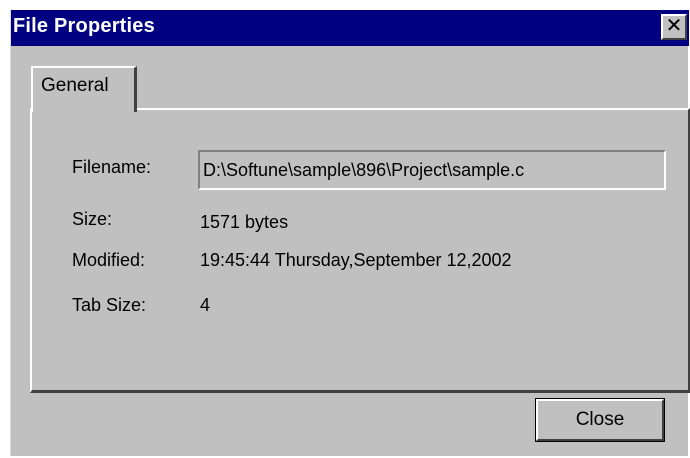 This screenshot has height=458, width=690. What do you see at coordinates (109, 305) in the screenshot?
I see `tab-size-label: Tab Size:` at bounding box center [109, 305].